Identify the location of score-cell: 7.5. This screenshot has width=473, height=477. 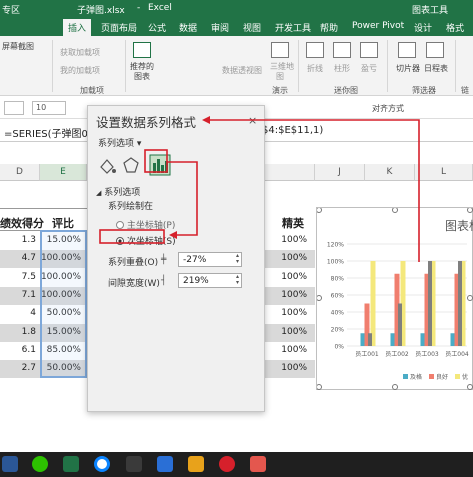
(20, 278).